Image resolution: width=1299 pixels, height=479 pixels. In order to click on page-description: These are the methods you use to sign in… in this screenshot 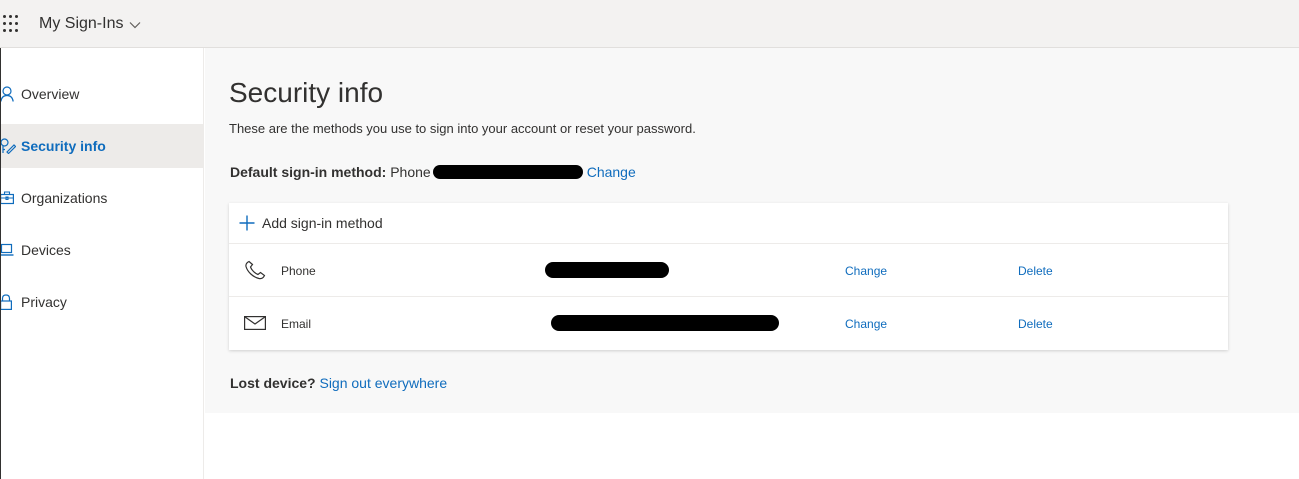, I will do `click(462, 128)`.